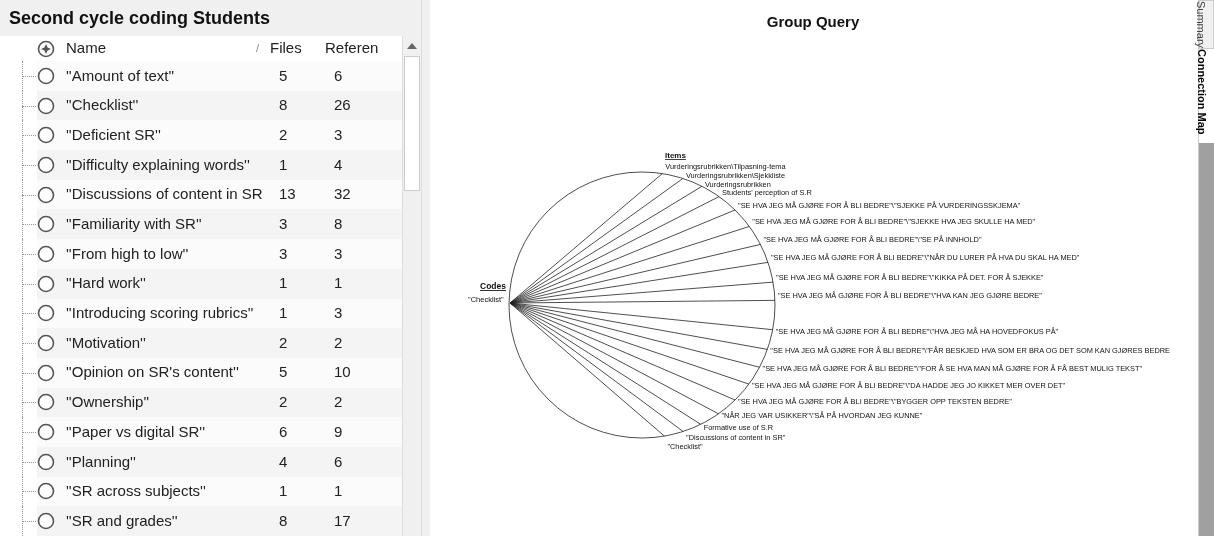  What do you see at coordinates (258, 49) in the screenshot?
I see `sort-indicator: /` at bounding box center [258, 49].